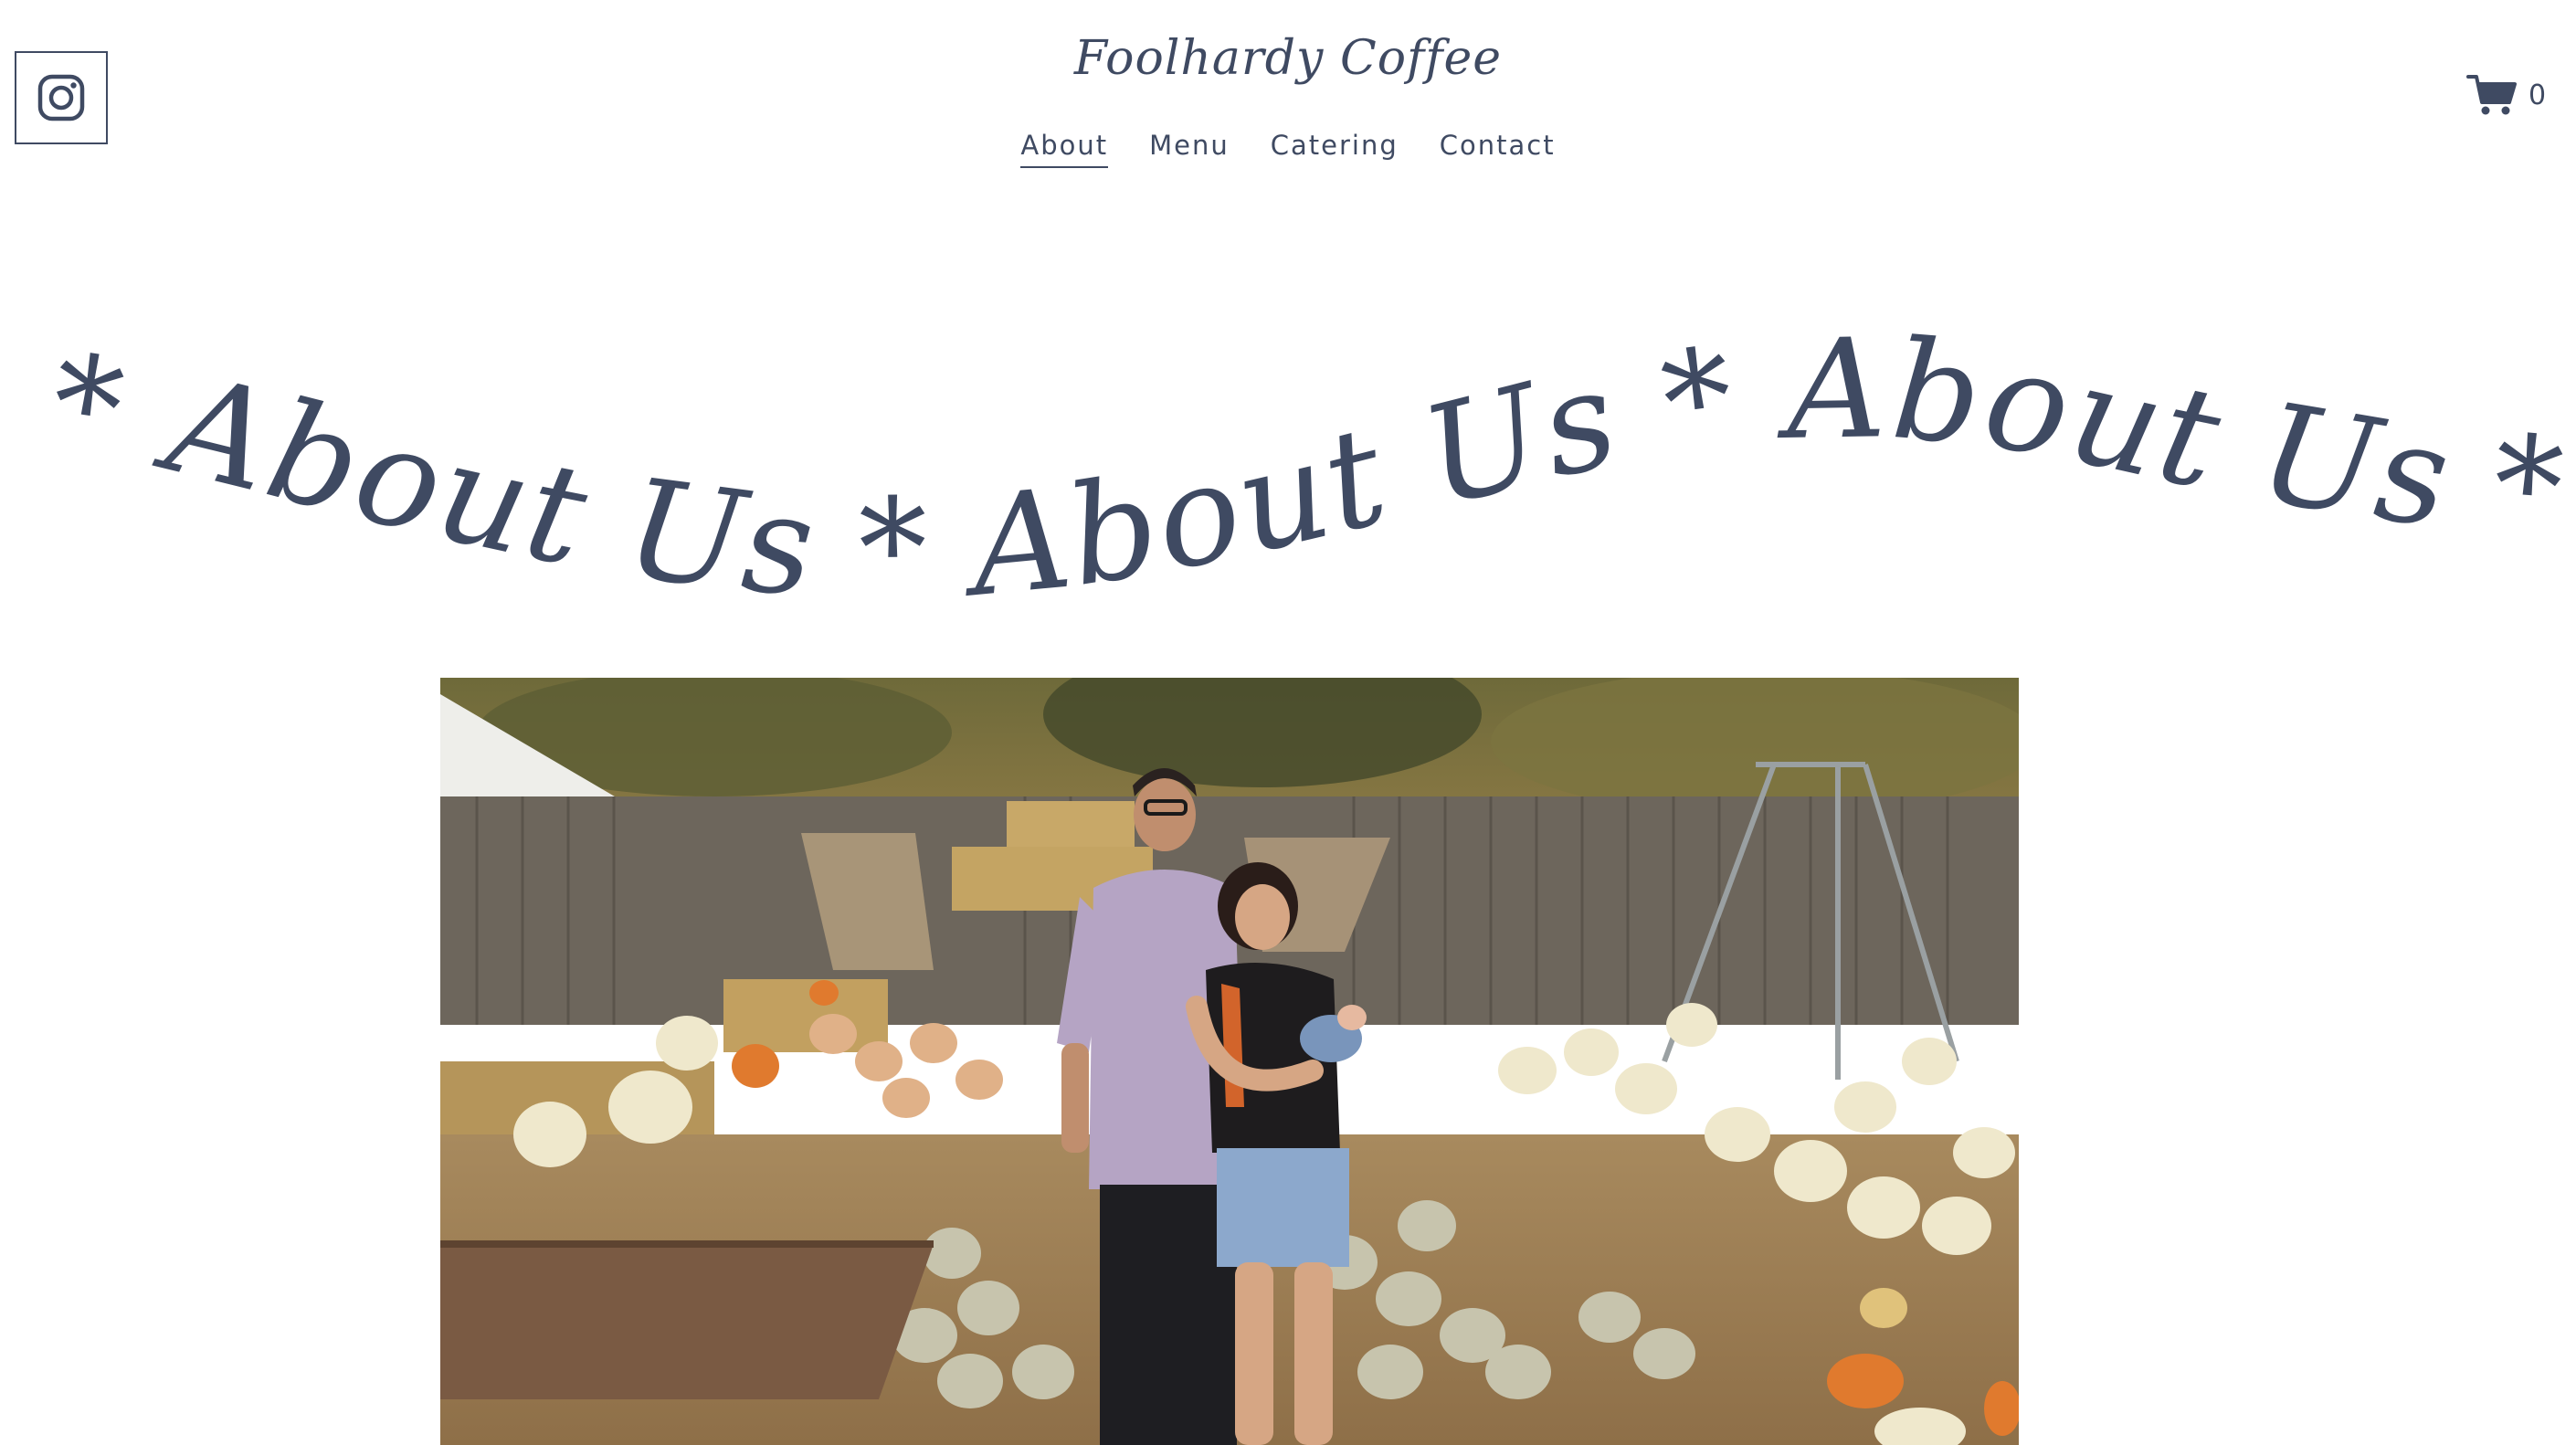 The height and width of the screenshot is (1445, 2576). What do you see at coordinates (1189, 149) in the screenshot?
I see `nav-item-menu: Menu` at bounding box center [1189, 149].